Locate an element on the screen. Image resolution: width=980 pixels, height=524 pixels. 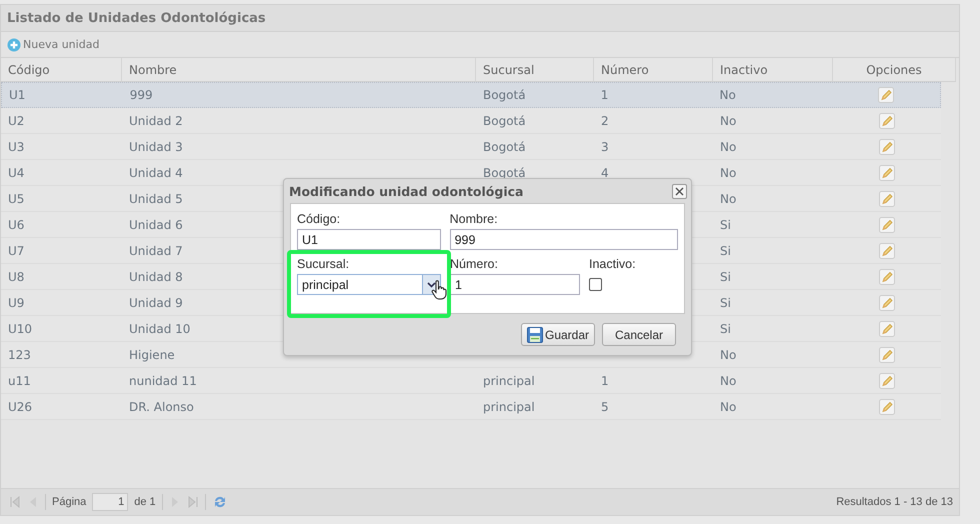
column-header: Inactivo is located at coordinates (773, 69).